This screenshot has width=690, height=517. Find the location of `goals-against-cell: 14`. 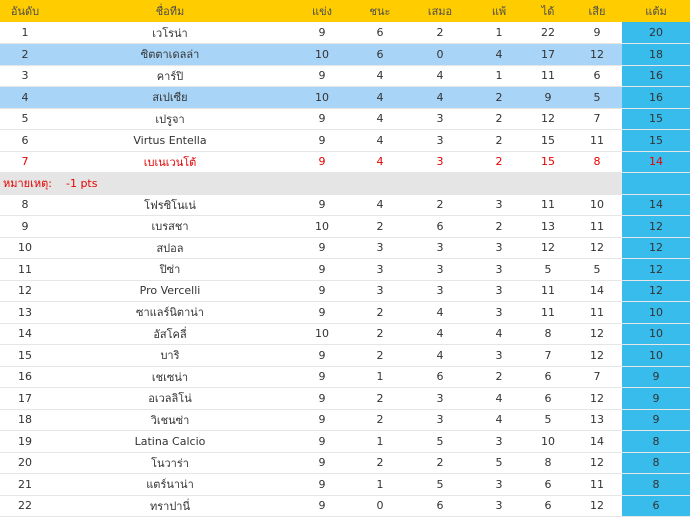

goals-against-cell: 14 is located at coordinates (597, 441).